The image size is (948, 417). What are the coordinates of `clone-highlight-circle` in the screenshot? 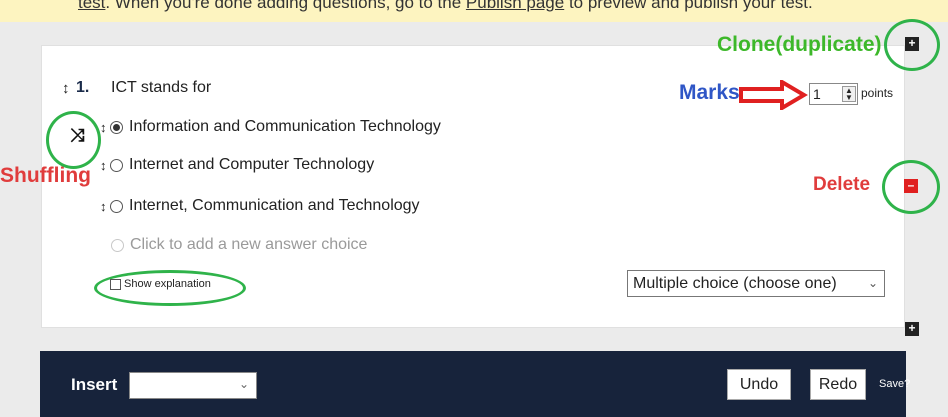 It's located at (912, 45).